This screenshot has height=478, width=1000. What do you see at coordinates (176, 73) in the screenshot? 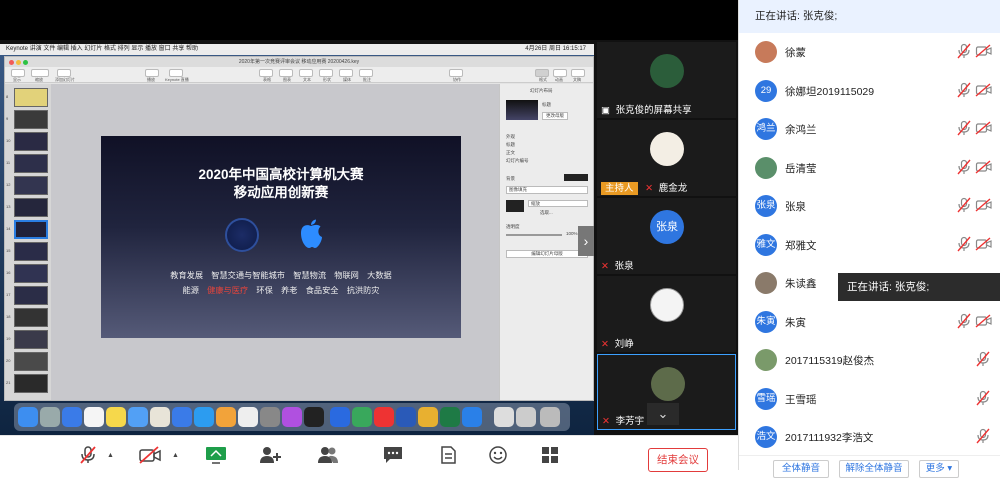
I see `keynote-live-button` at bounding box center [176, 73].